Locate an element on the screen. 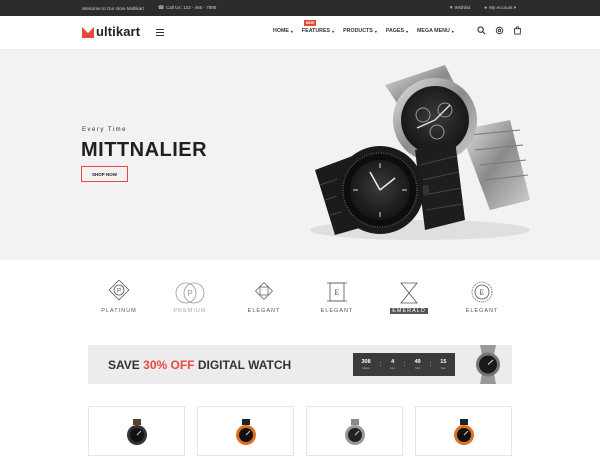 The image size is (600, 456). nav-label: HOME is located at coordinates (281, 31).